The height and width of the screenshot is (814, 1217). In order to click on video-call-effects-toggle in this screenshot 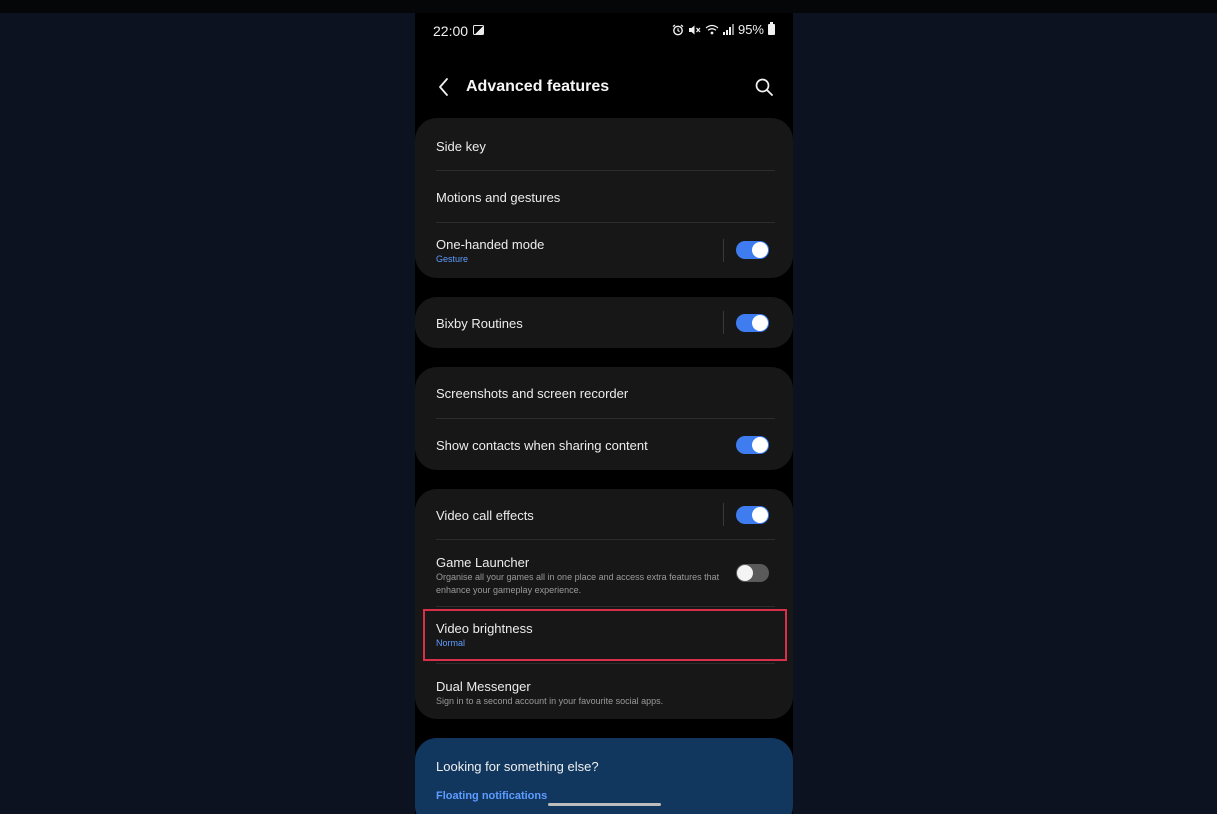, I will do `click(752, 515)`.